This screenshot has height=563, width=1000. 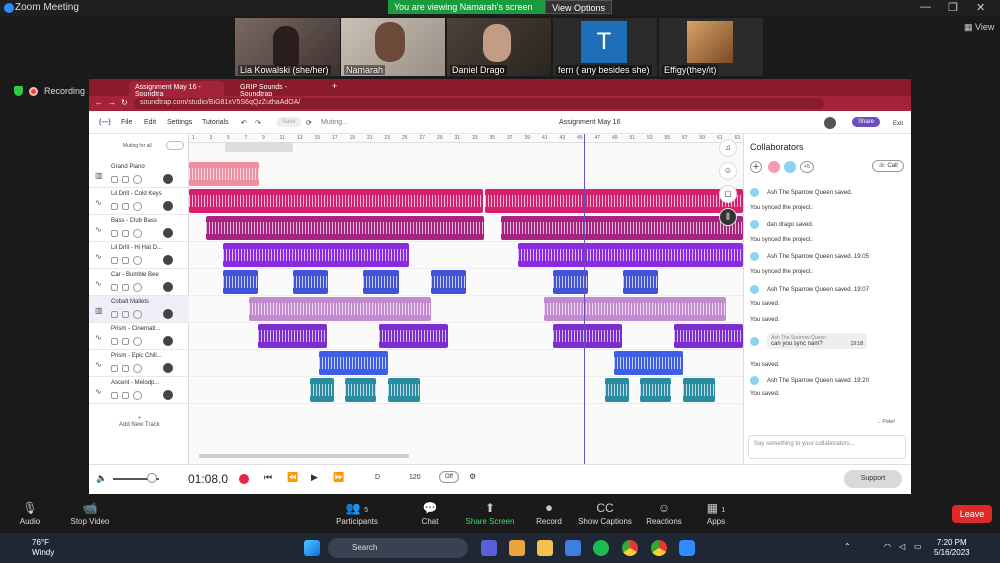 What do you see at coordinates (790, 167) in the screenshot?
I see `collaborator-avatar` at bounding box center [790, 167].